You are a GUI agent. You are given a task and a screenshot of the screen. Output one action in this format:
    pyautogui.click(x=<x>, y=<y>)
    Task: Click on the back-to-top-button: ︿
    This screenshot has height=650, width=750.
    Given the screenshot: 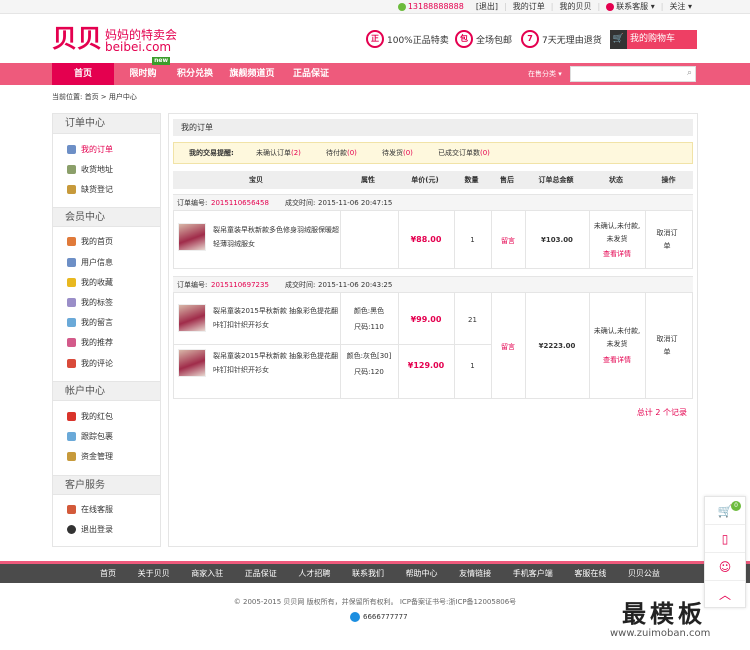 What is the action you would take?
    pyautogui.click(x=725, y=595)
    